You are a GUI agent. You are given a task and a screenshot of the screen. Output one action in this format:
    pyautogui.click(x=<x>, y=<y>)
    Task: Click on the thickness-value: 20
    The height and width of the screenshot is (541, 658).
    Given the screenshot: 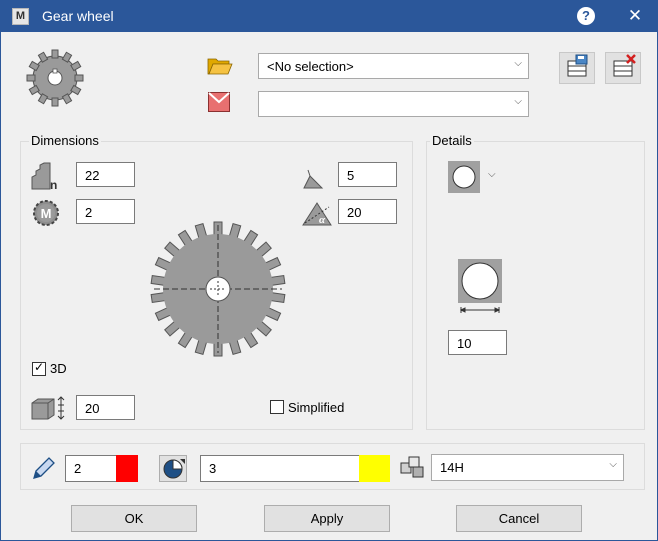 What is the action you would take?
    pyautogui.click(x=92, y=408)
    